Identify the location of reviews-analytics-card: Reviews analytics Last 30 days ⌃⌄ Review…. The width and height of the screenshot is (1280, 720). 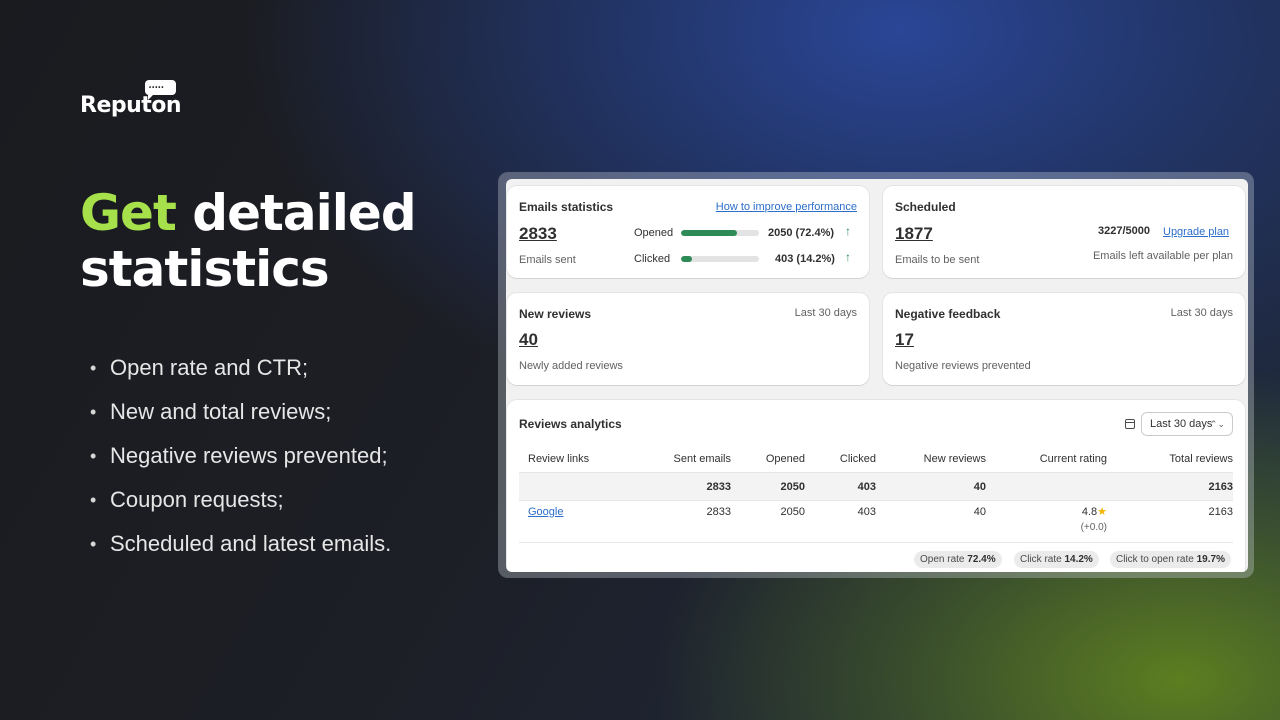
(876, 486).